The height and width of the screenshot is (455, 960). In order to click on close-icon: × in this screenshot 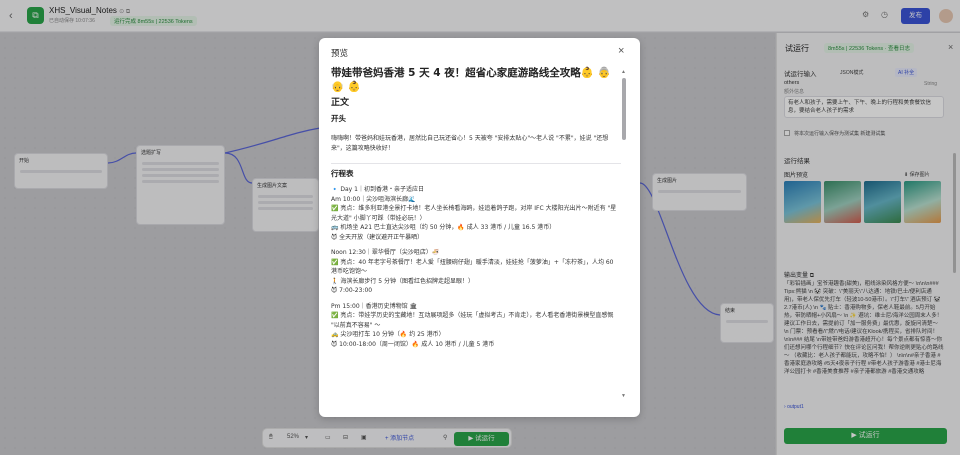, I will do `click(621, 51)`.